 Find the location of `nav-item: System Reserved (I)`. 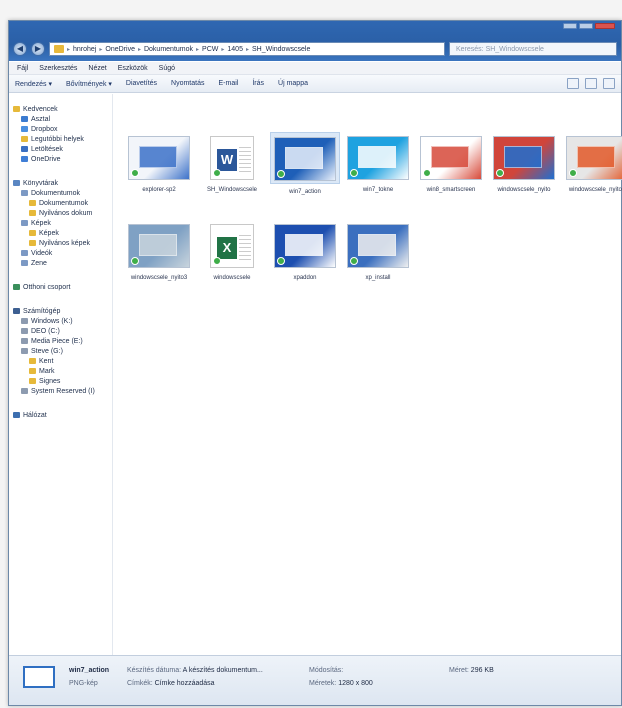

nav-item: System Reserved (I) is located at coordinates (60, 391).